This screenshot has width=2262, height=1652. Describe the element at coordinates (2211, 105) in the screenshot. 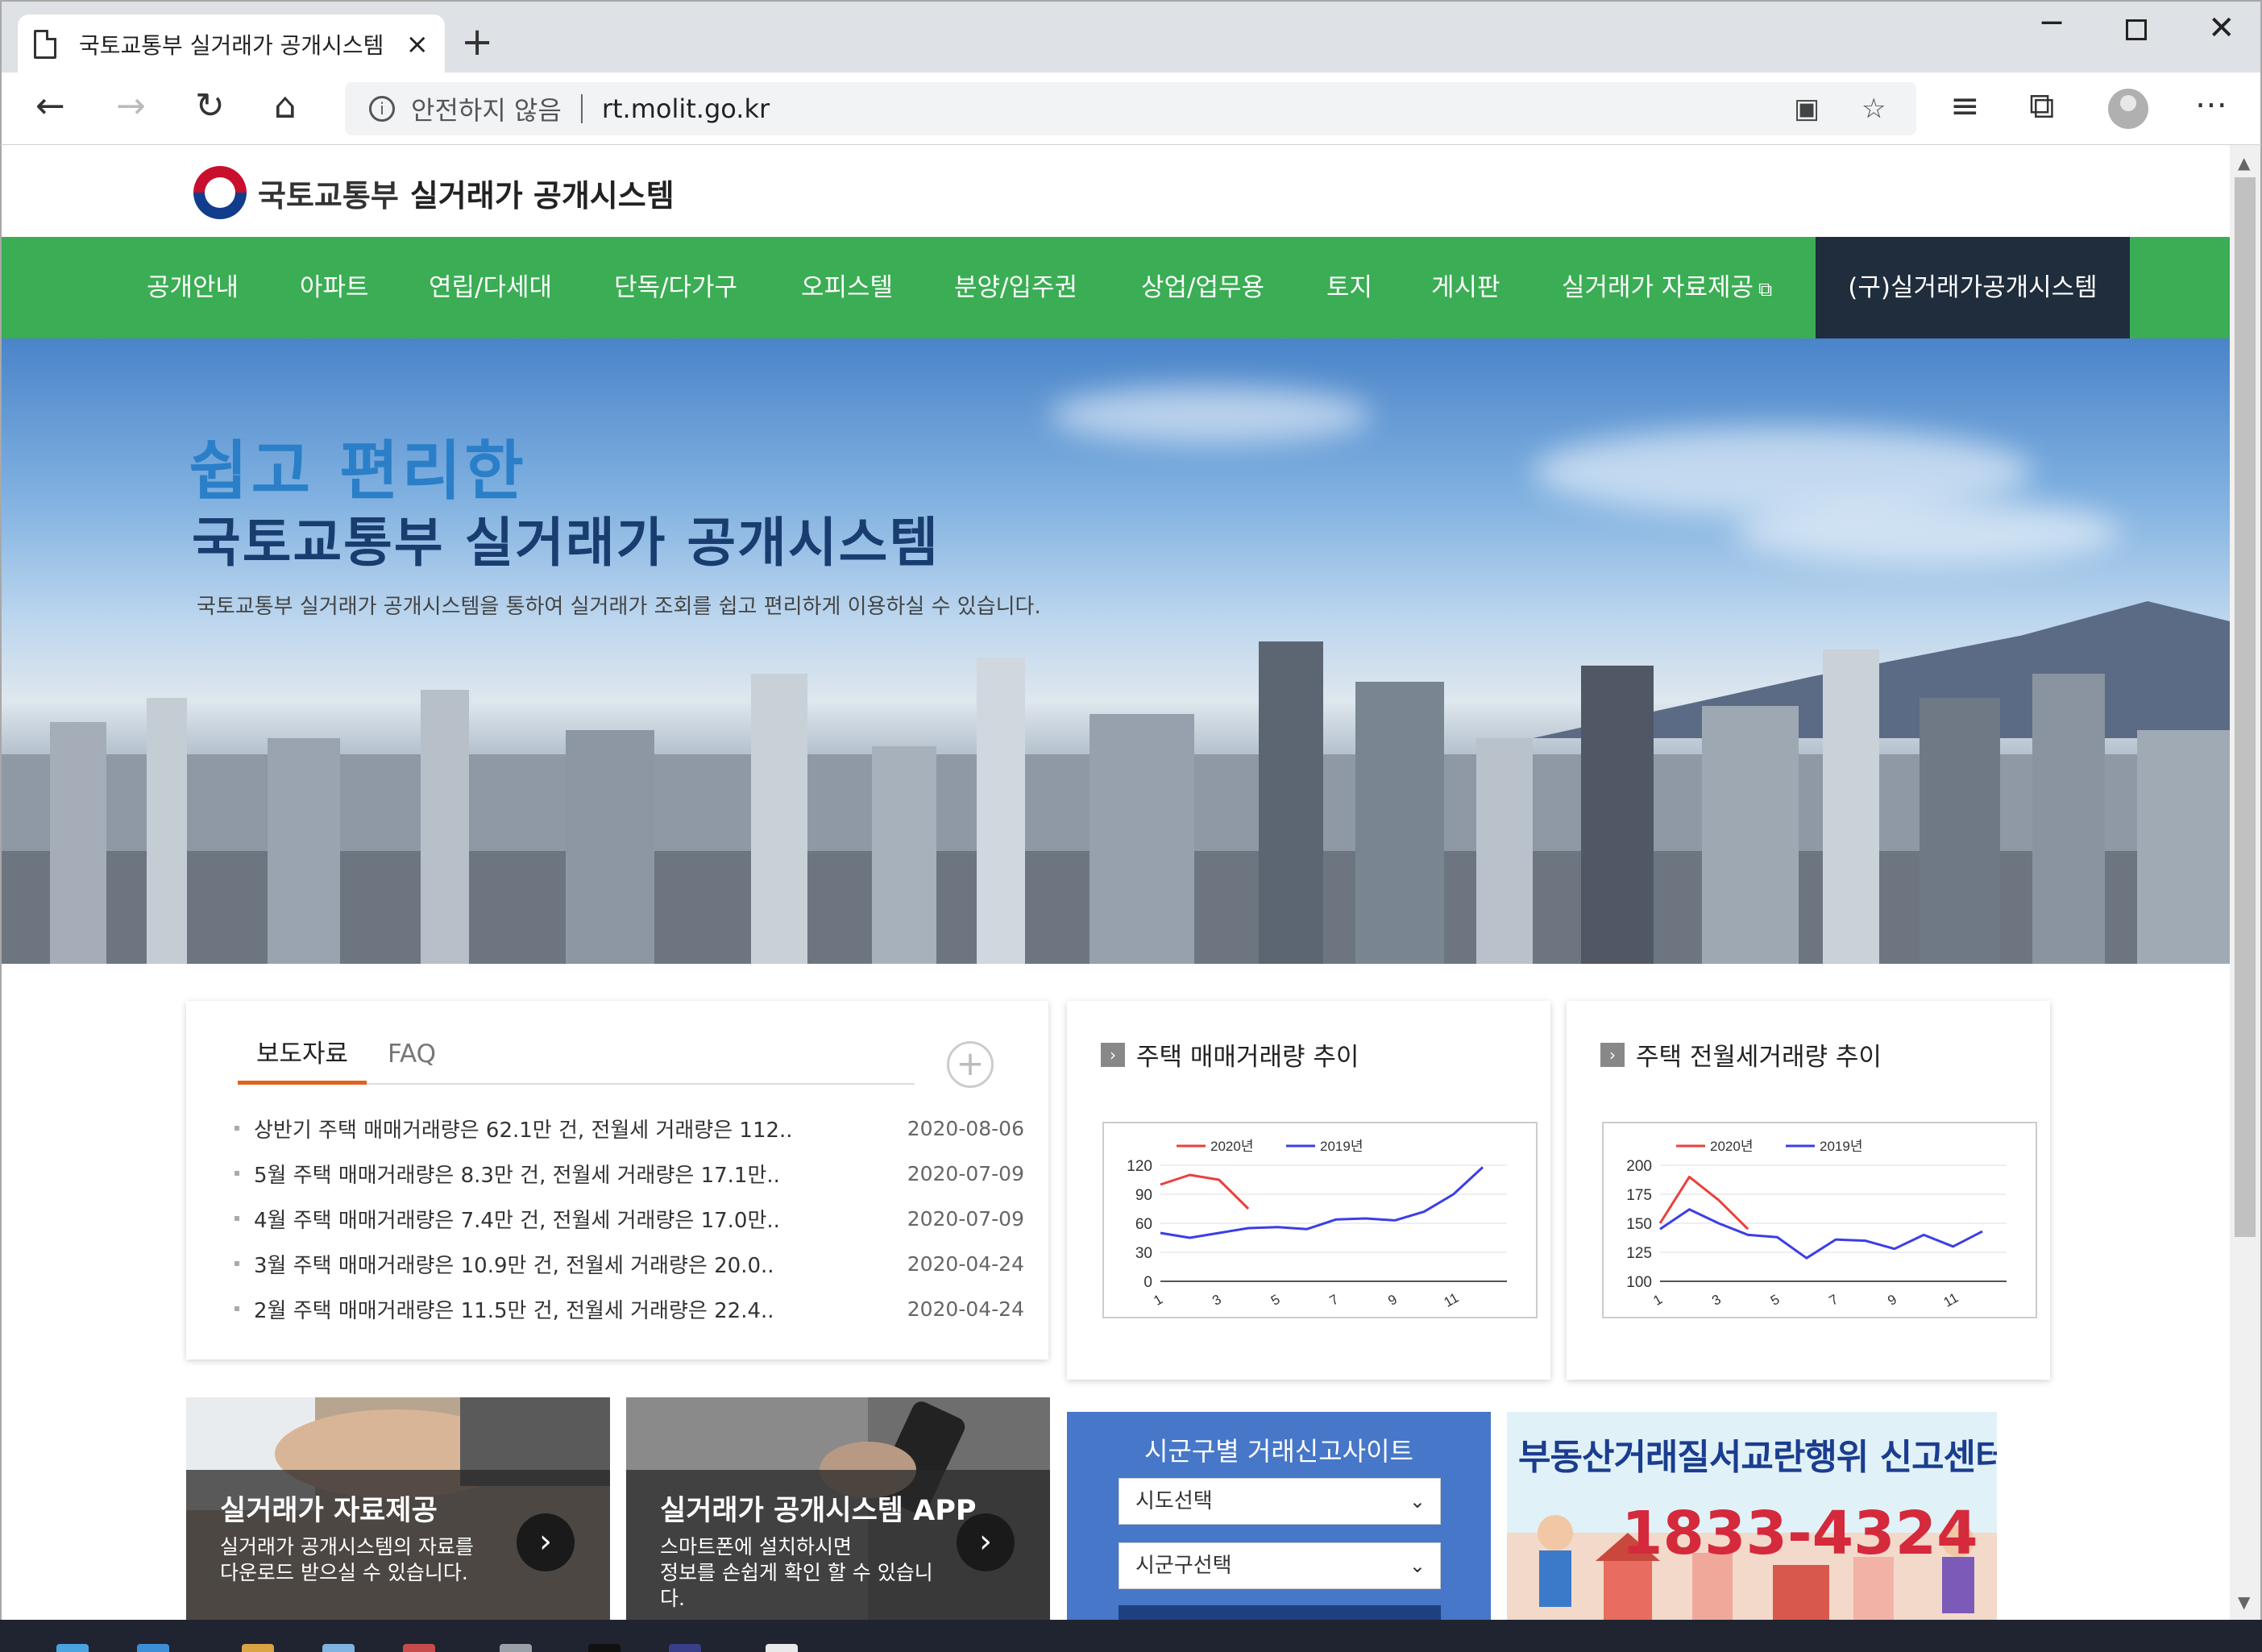

I see `more-menu-icon: ⋯` at that location.